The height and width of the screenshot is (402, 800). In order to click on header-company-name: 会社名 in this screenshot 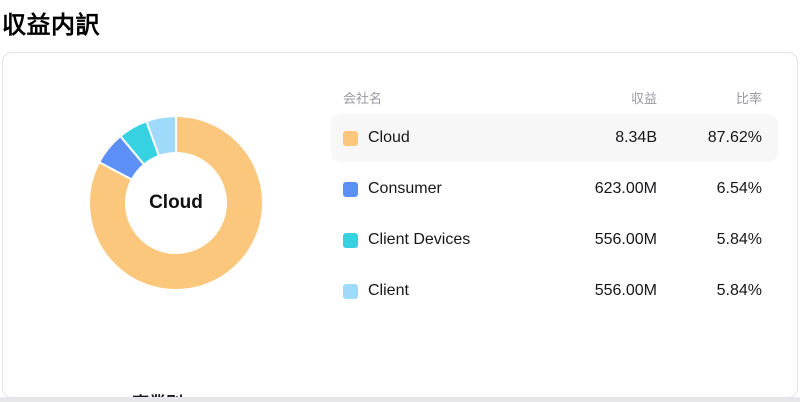, I will do `click(363, 98)`.